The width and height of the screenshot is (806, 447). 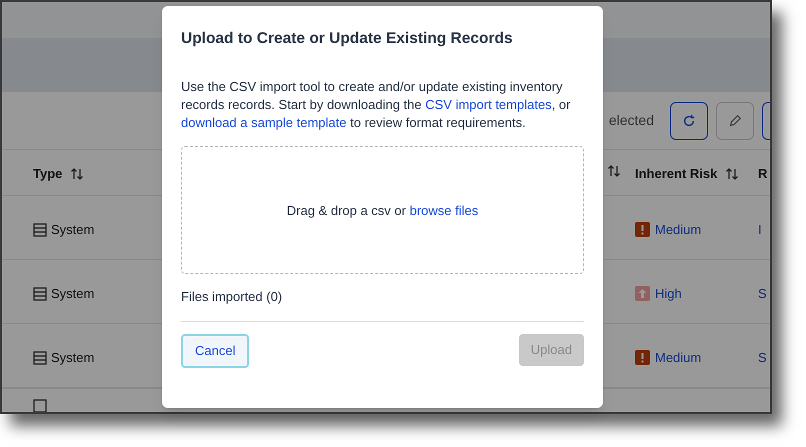 I want to click on dialog-title: Upload to Create or Update Existing Records, so click(x=347, y=39).